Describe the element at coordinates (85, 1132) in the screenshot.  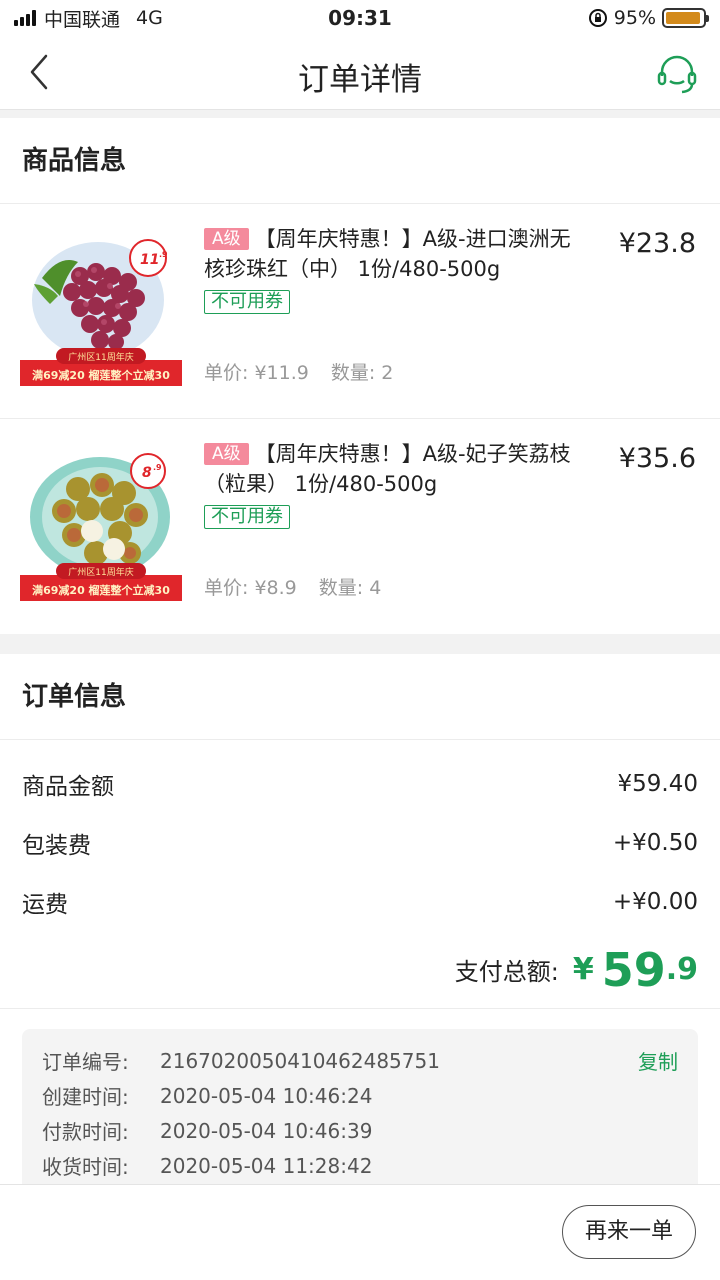
I see `paid-time-label: 付款时间:` at that location.